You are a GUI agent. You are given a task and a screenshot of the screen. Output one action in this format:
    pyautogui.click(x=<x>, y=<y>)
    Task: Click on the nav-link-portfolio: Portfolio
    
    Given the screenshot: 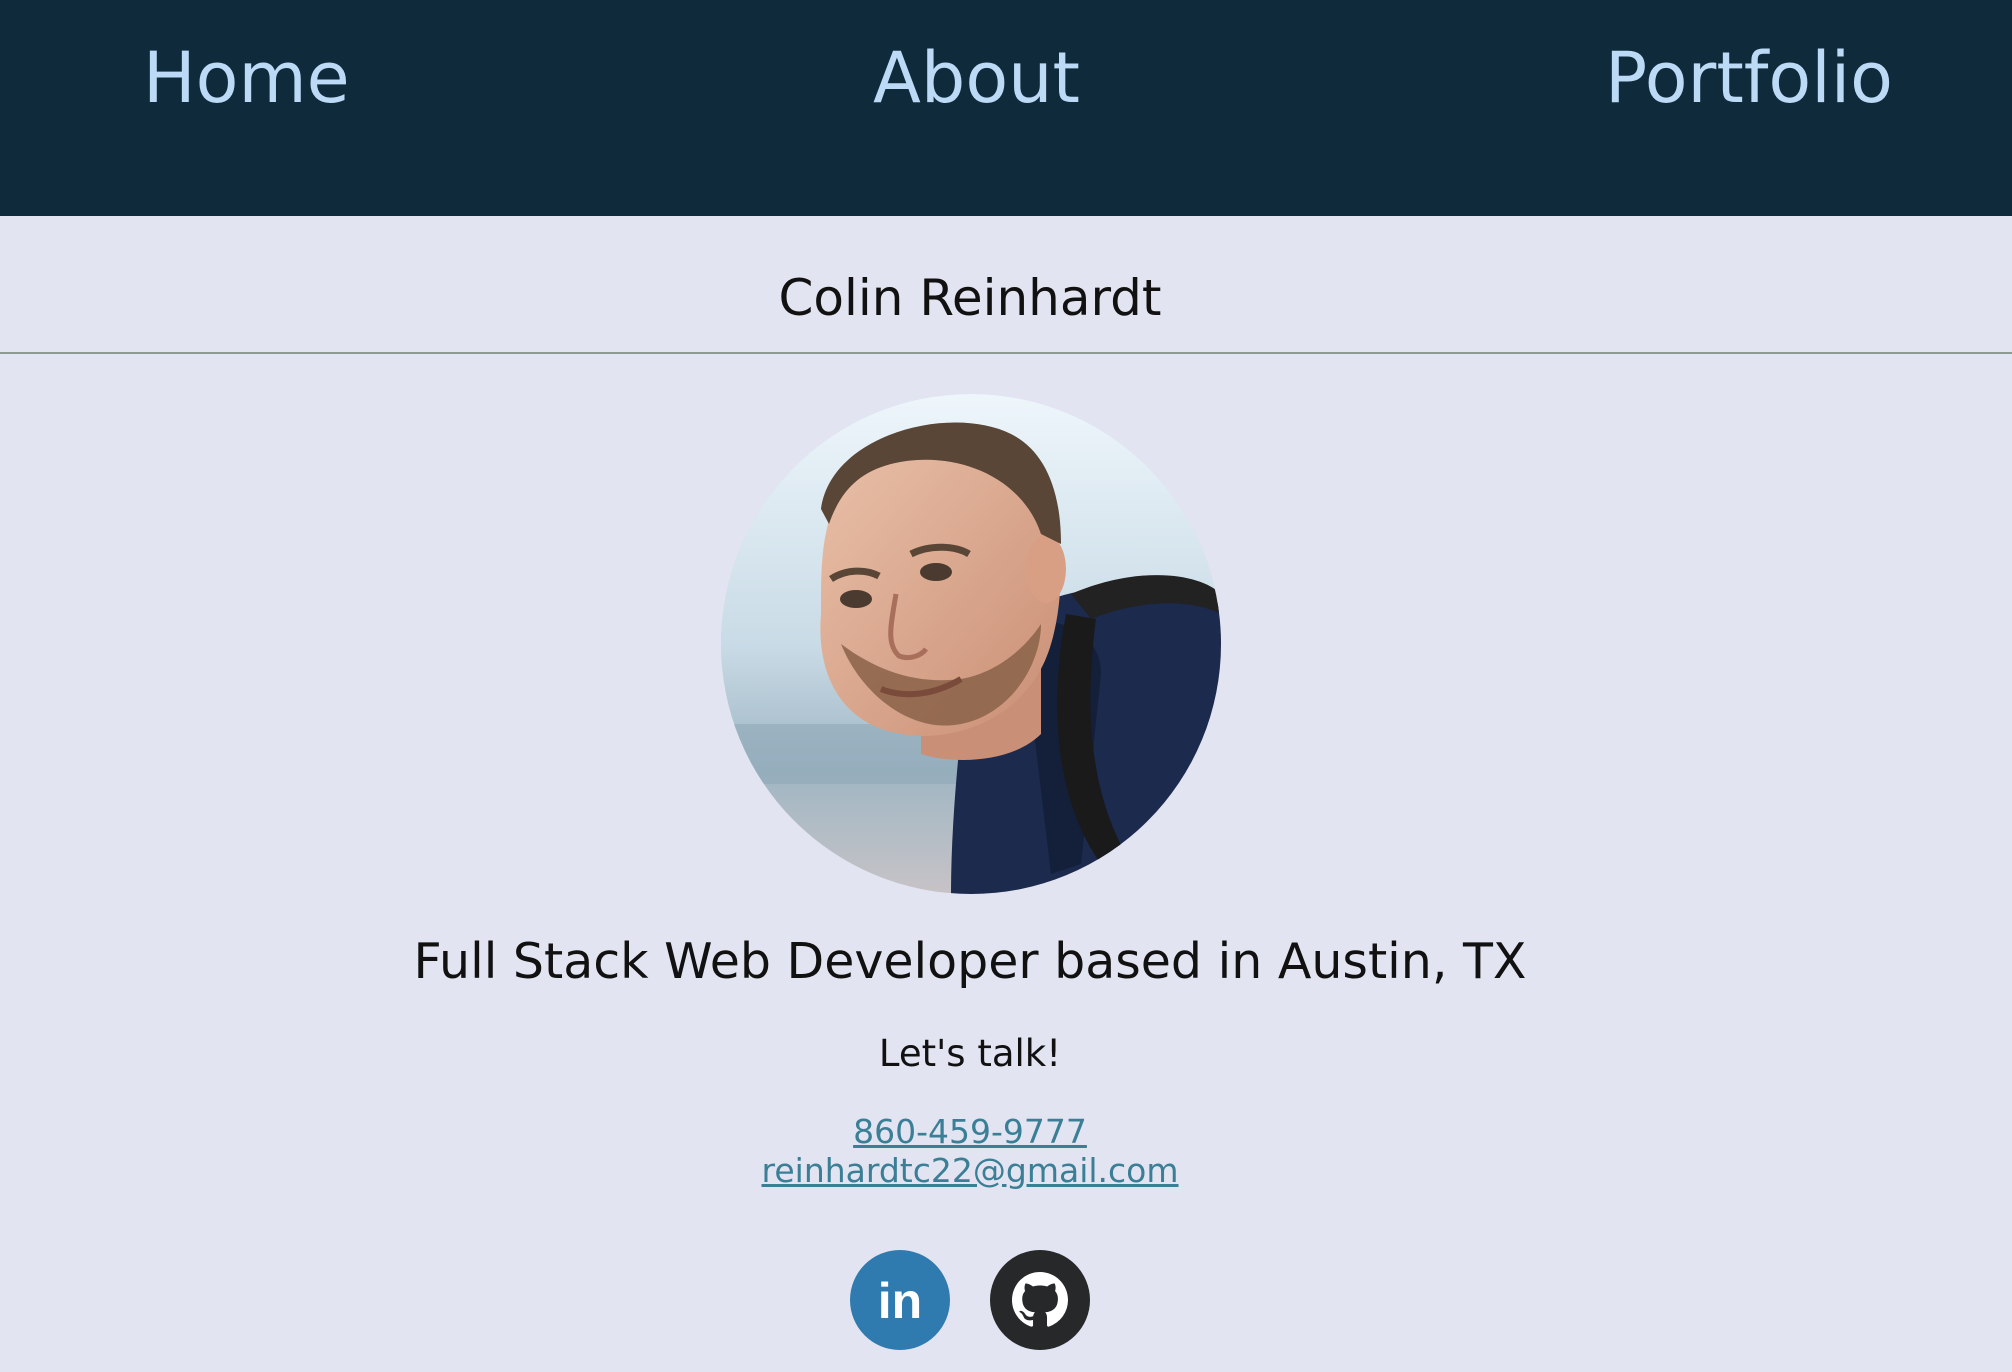 What is the action you would take?
    pyautogui.click(x=1749, y=78)
    